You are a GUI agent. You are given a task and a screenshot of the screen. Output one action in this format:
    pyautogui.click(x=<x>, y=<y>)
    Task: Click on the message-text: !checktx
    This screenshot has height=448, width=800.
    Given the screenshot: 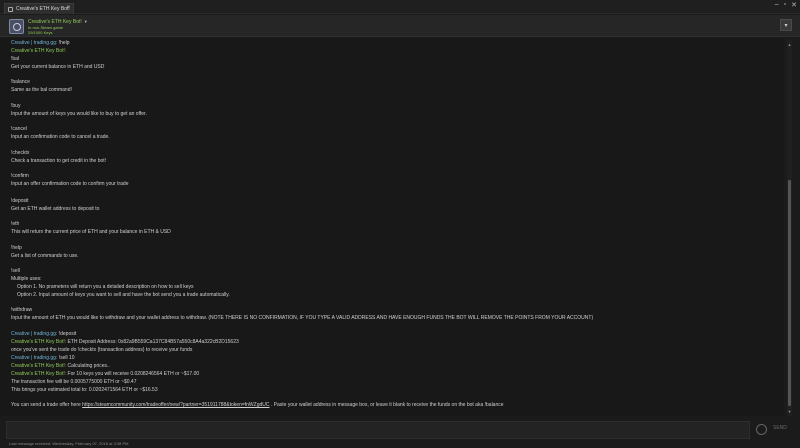 What is the action you would take?
    pyautogui.click(x=20, y=153)
    